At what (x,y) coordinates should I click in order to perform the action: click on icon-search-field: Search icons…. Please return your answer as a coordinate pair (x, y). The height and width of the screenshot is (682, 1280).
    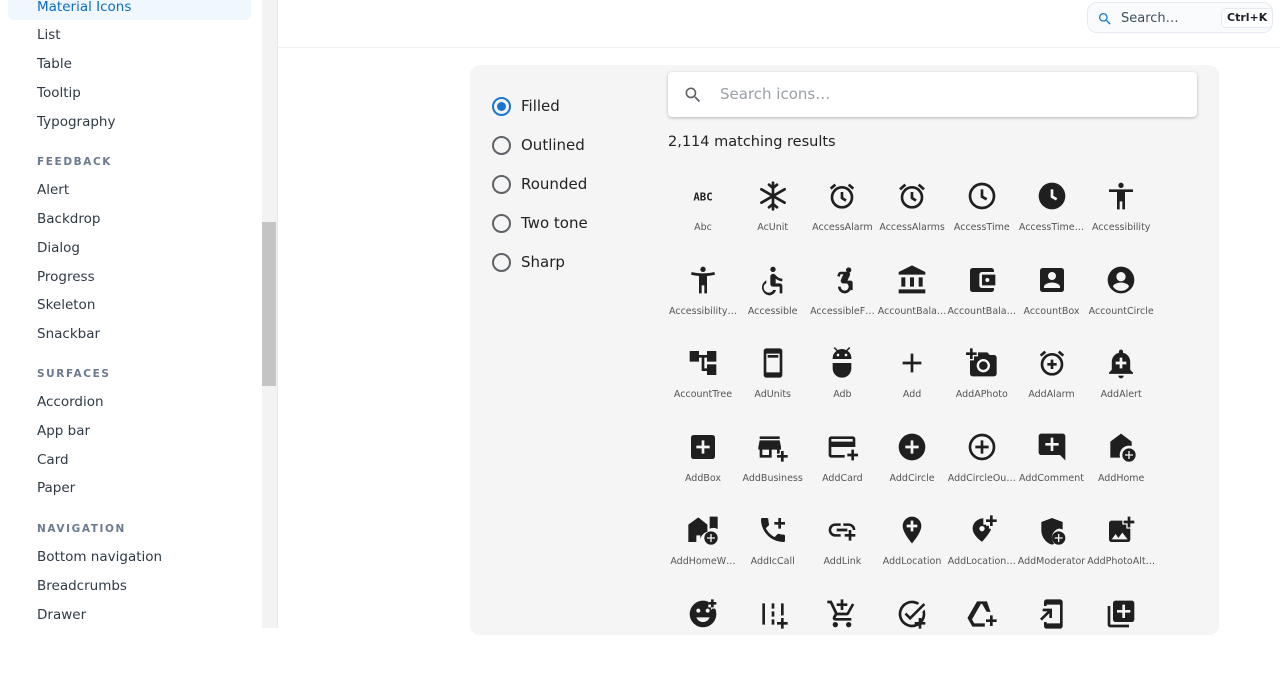
    Looking at the image, I should click on (932, 94).